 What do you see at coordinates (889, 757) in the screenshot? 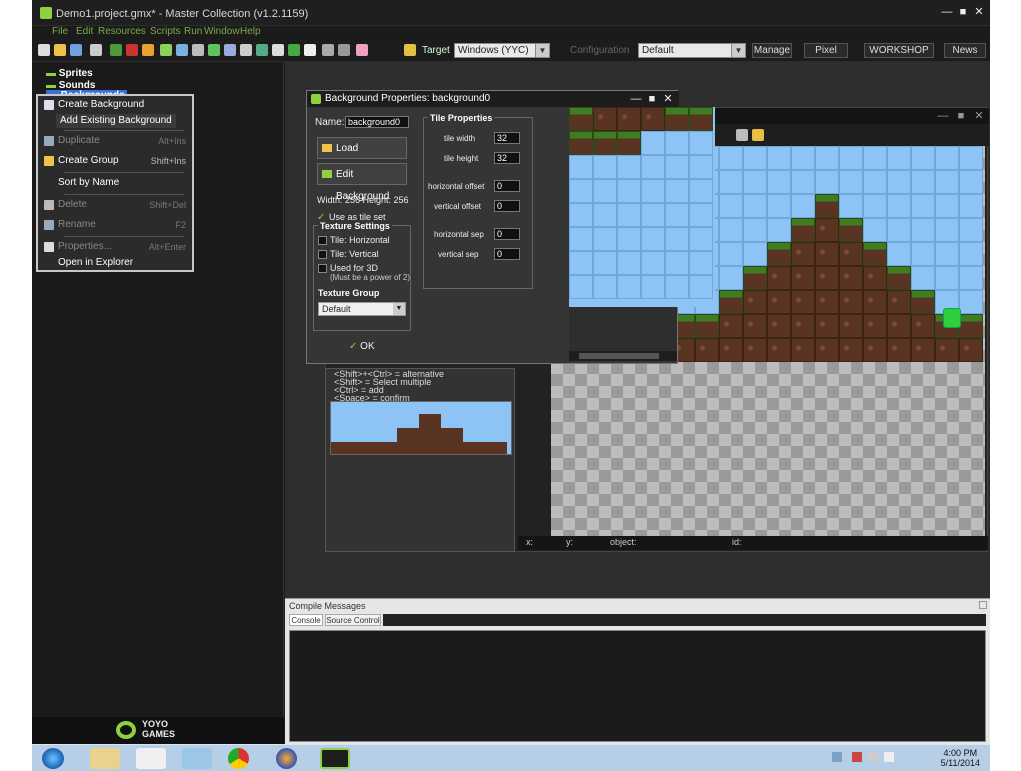
I see `tray-volume-icon` at bounding box center [889, 757].